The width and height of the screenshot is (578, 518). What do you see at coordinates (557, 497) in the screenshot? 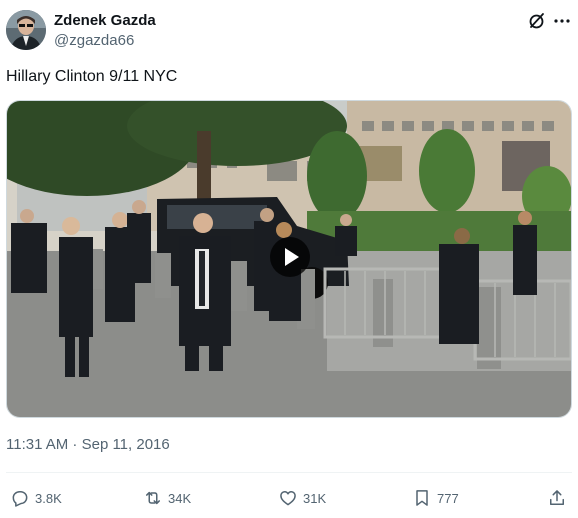
I see `share-icon` at bounding box center [557, 497].